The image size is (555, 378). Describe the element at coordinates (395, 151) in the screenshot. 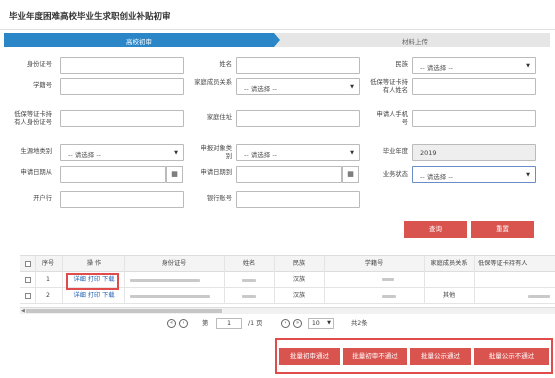

I see `grad-year-label: 毕业年度` at that location.